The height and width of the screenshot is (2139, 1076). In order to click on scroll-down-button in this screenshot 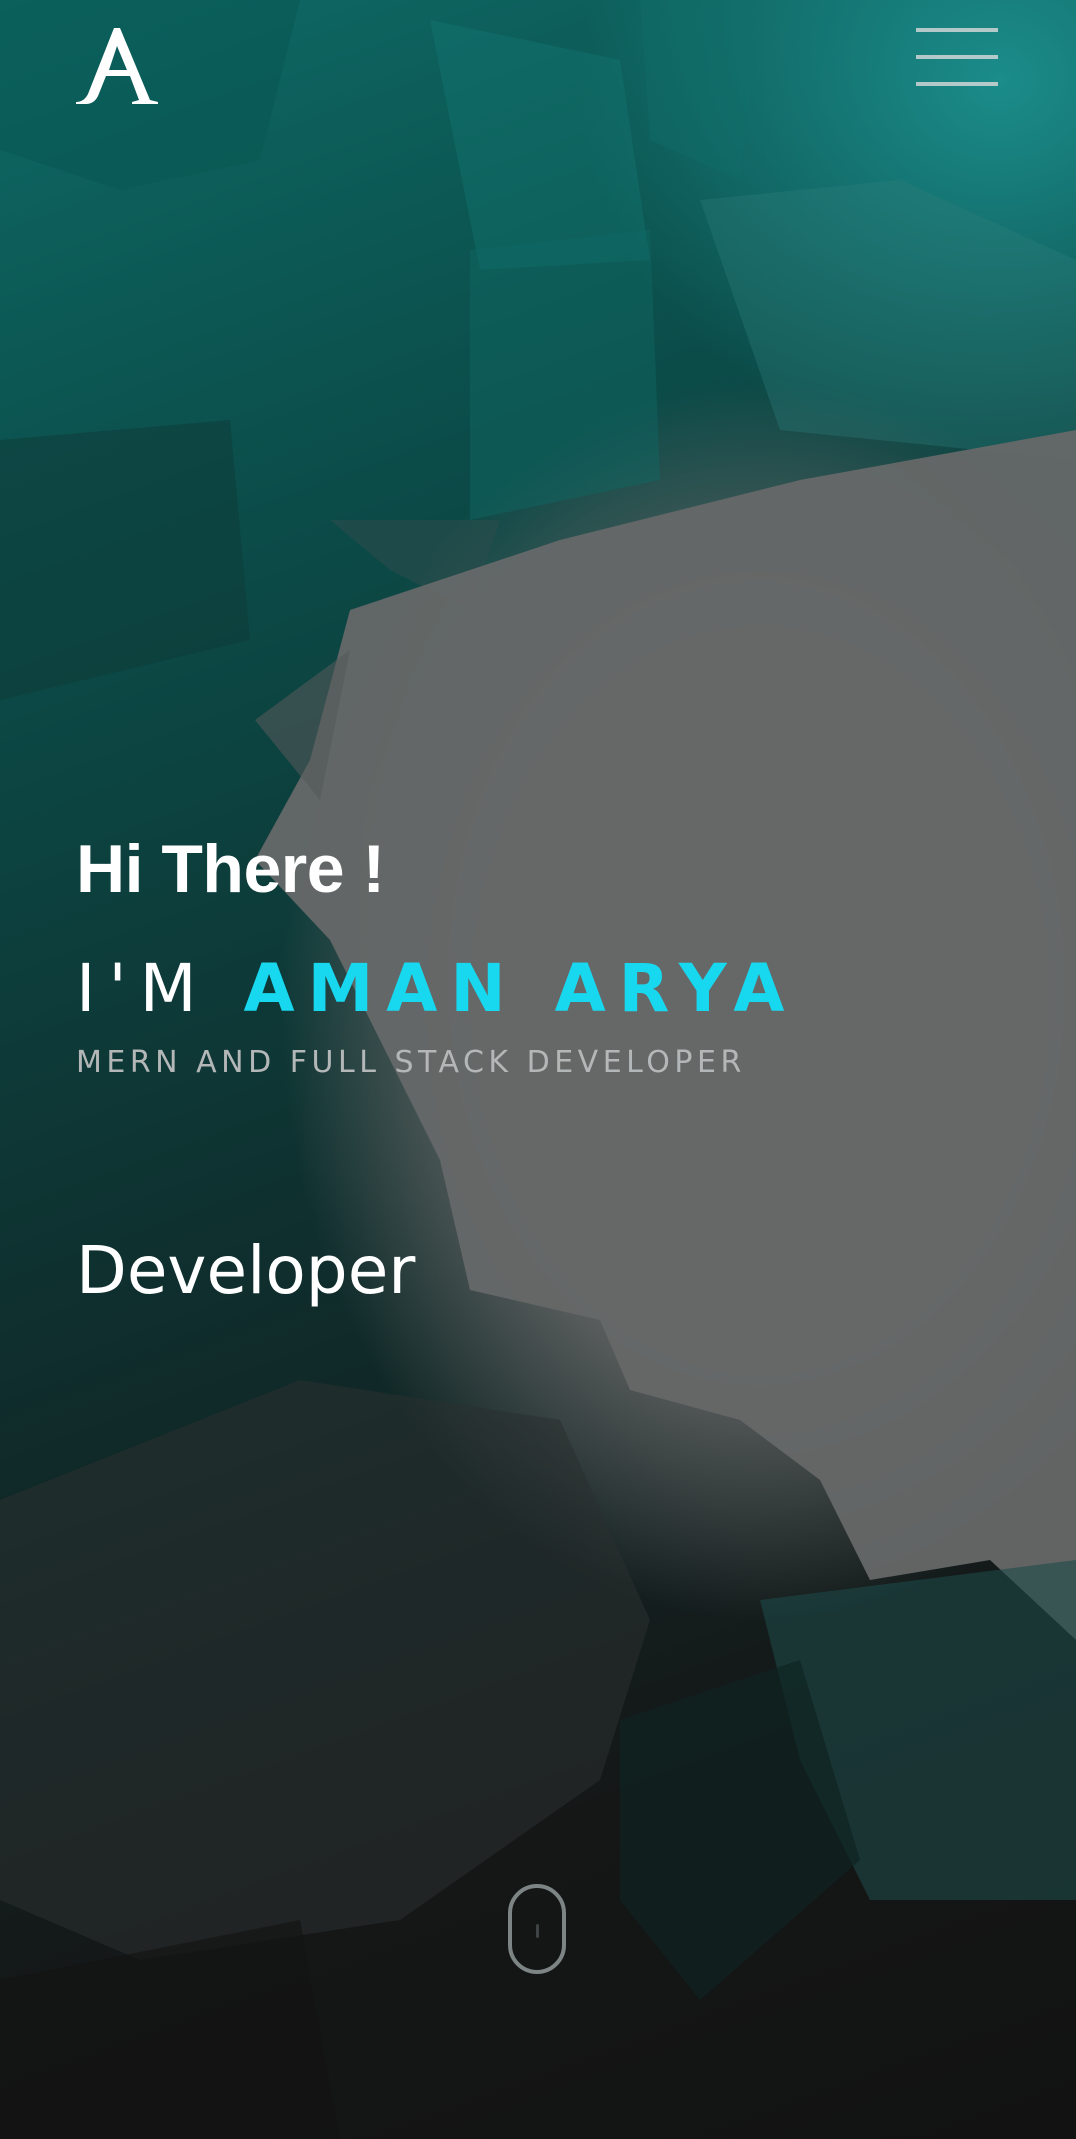, I will do `click(537, 1929)`.